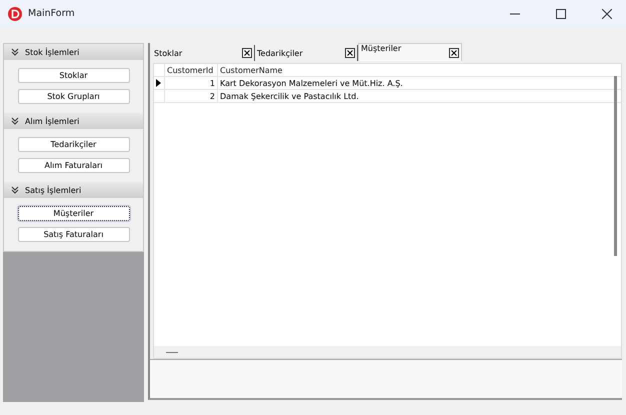  What do you see at coordinates (74, 213) in the screenshot?
I see `sidebar-button: Müşteriler` at bounding box center [74, 213].